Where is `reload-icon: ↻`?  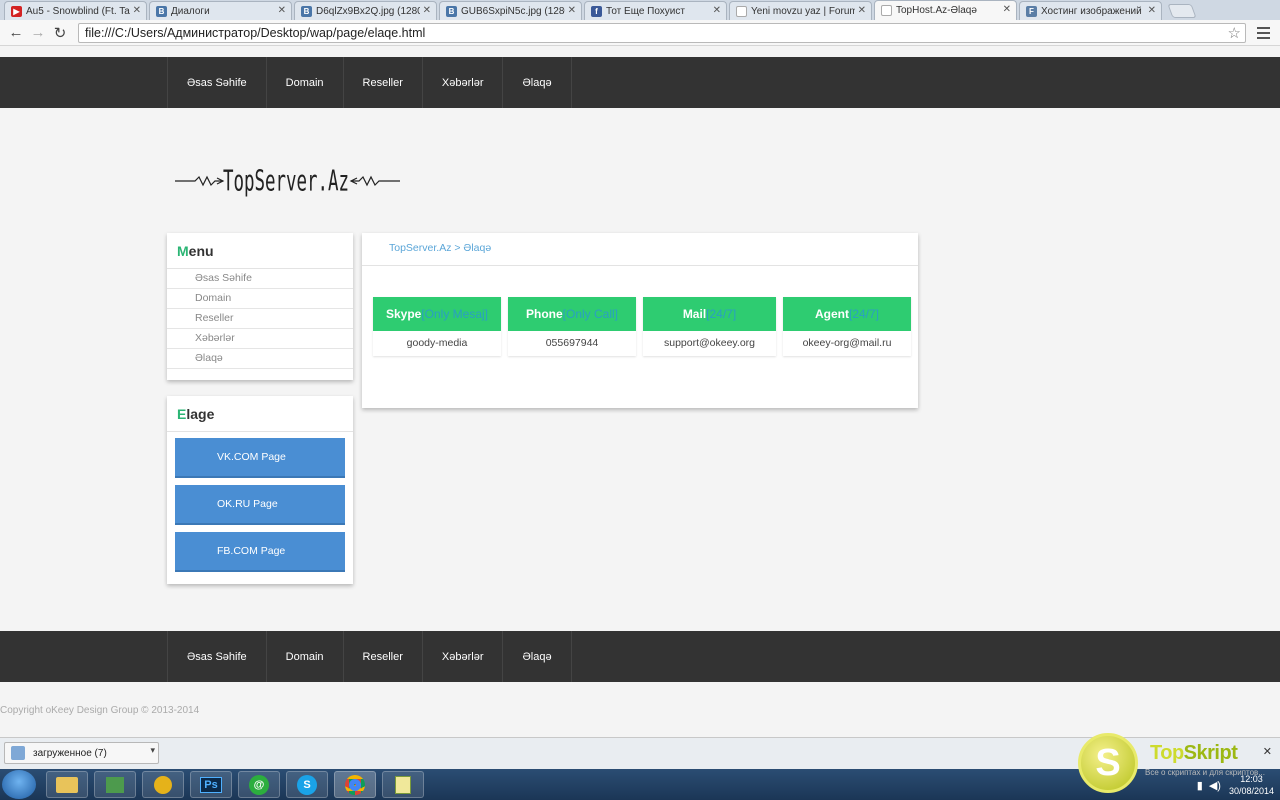 reload-icon: ↻ is located at coordinates (60, 33).